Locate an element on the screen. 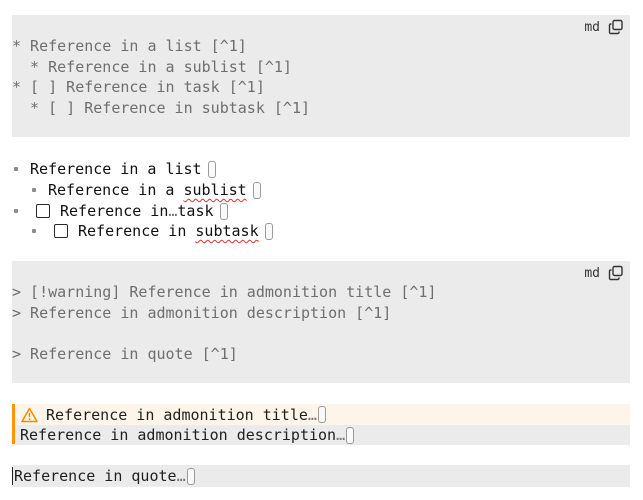 This screenshot has height=500, width=643. quote-text: Reference in quote is located at coordinates (95, 476).